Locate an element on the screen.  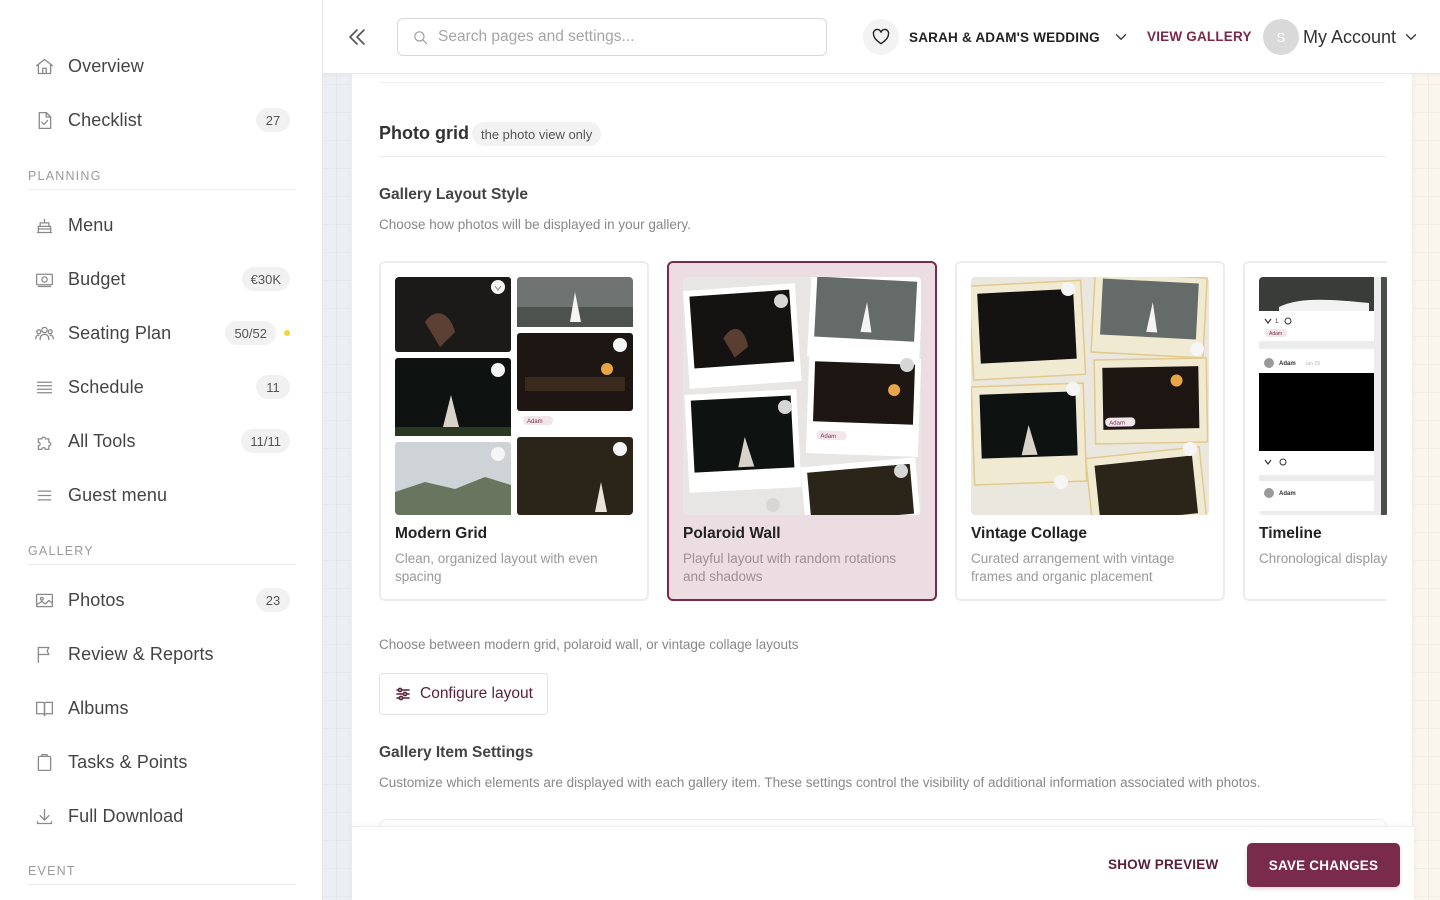
vintage-collage-preview: Adam is located at coordinates (1090, 396).